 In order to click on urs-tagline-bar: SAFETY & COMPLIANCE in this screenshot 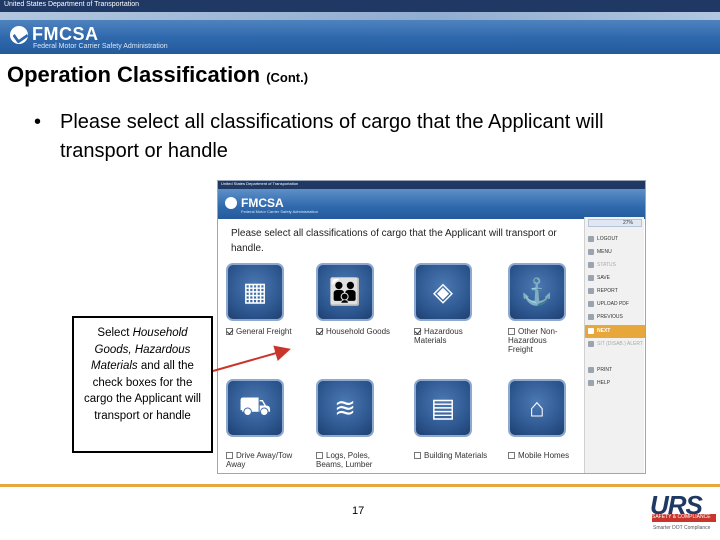, I will do `click(684, 518)`.